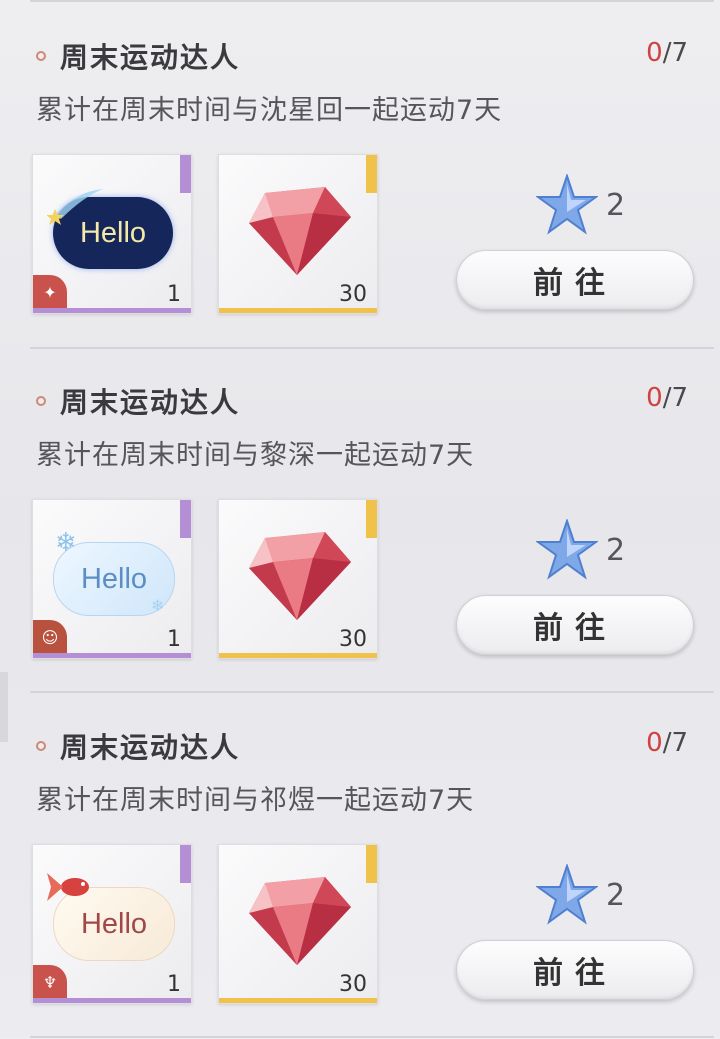 The image size is (720, 1039). I want to click on tail-fin-icon: ♆, so click(50, 982).